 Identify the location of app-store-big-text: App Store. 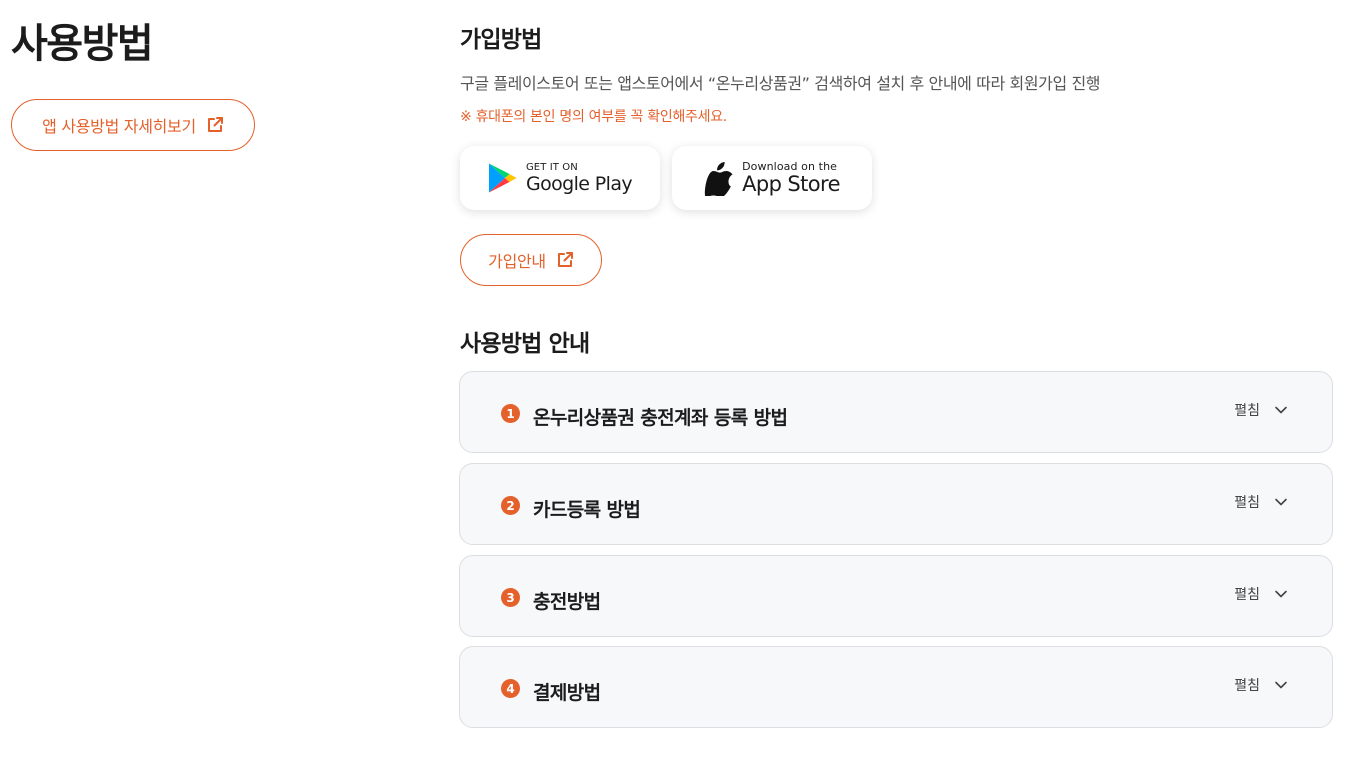
(791, 184).